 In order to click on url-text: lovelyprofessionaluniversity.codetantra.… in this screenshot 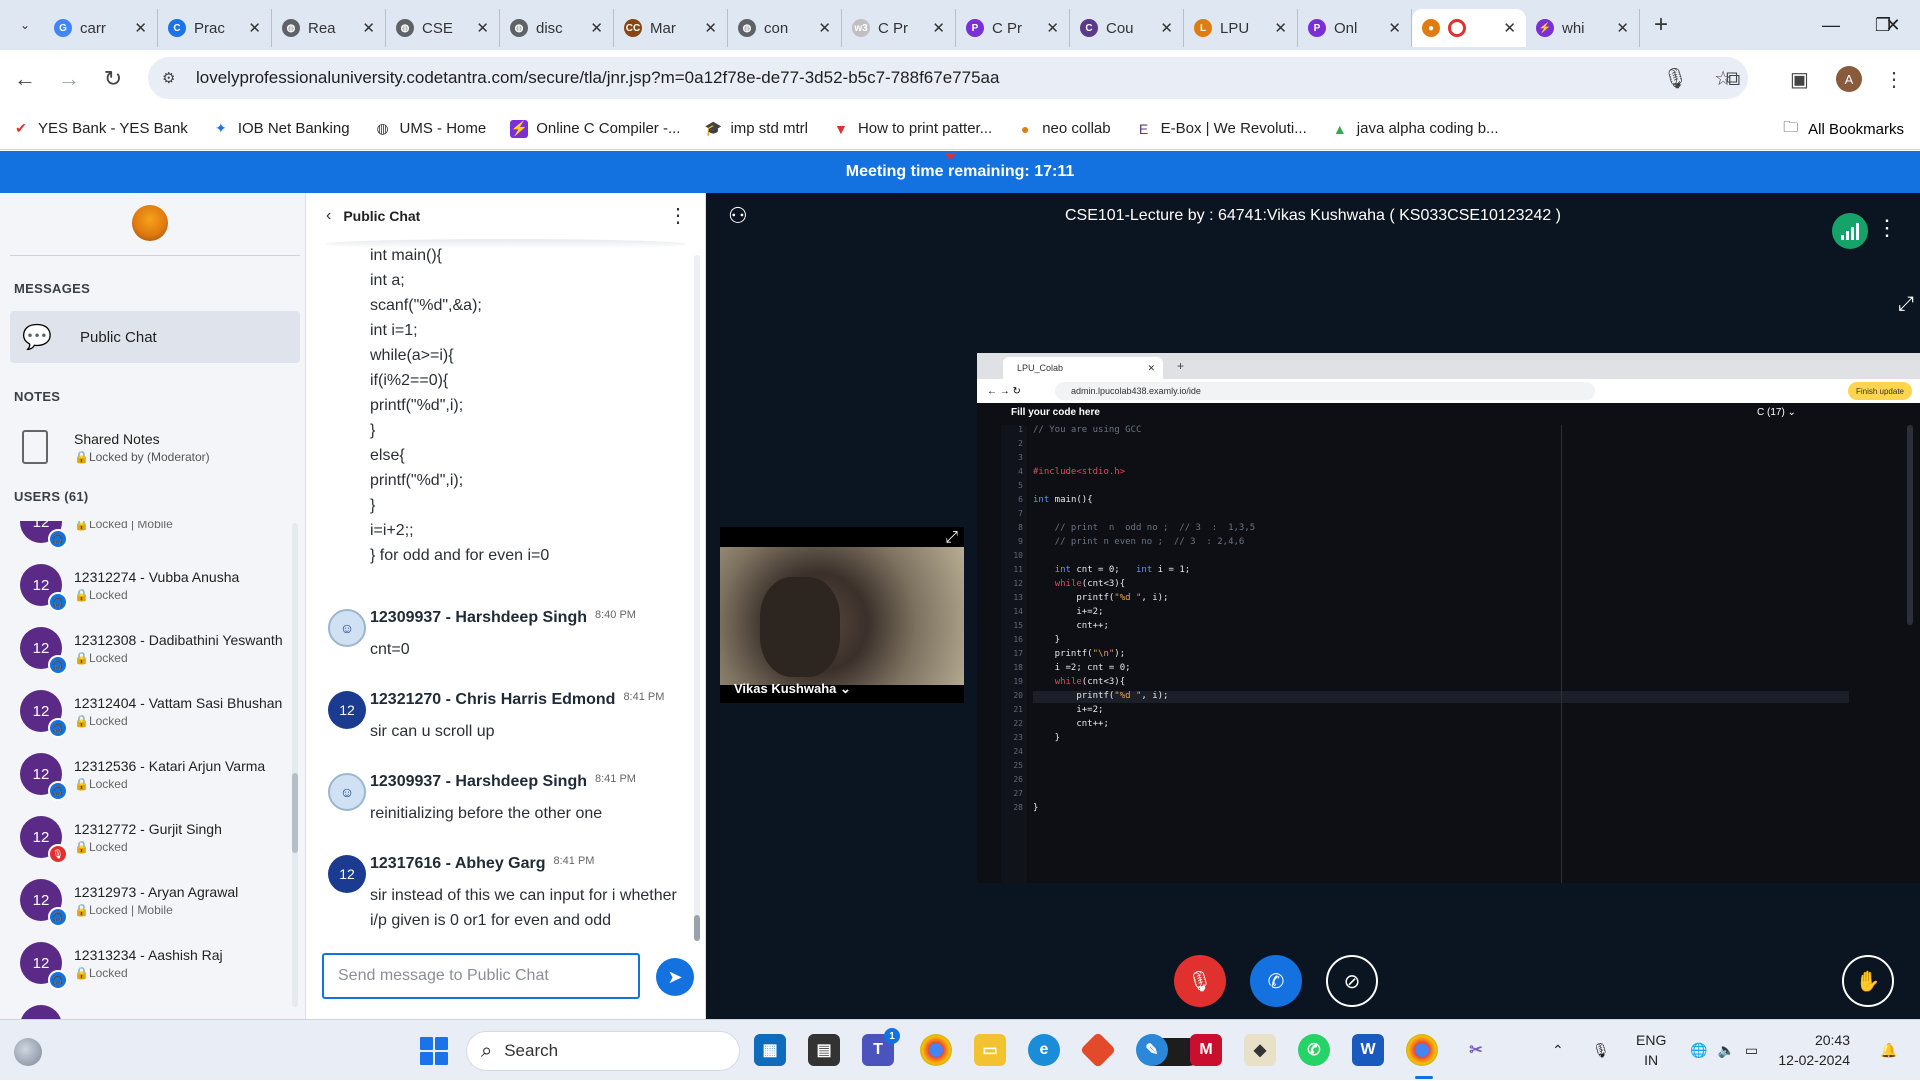, I will do `click(597, 78)`.